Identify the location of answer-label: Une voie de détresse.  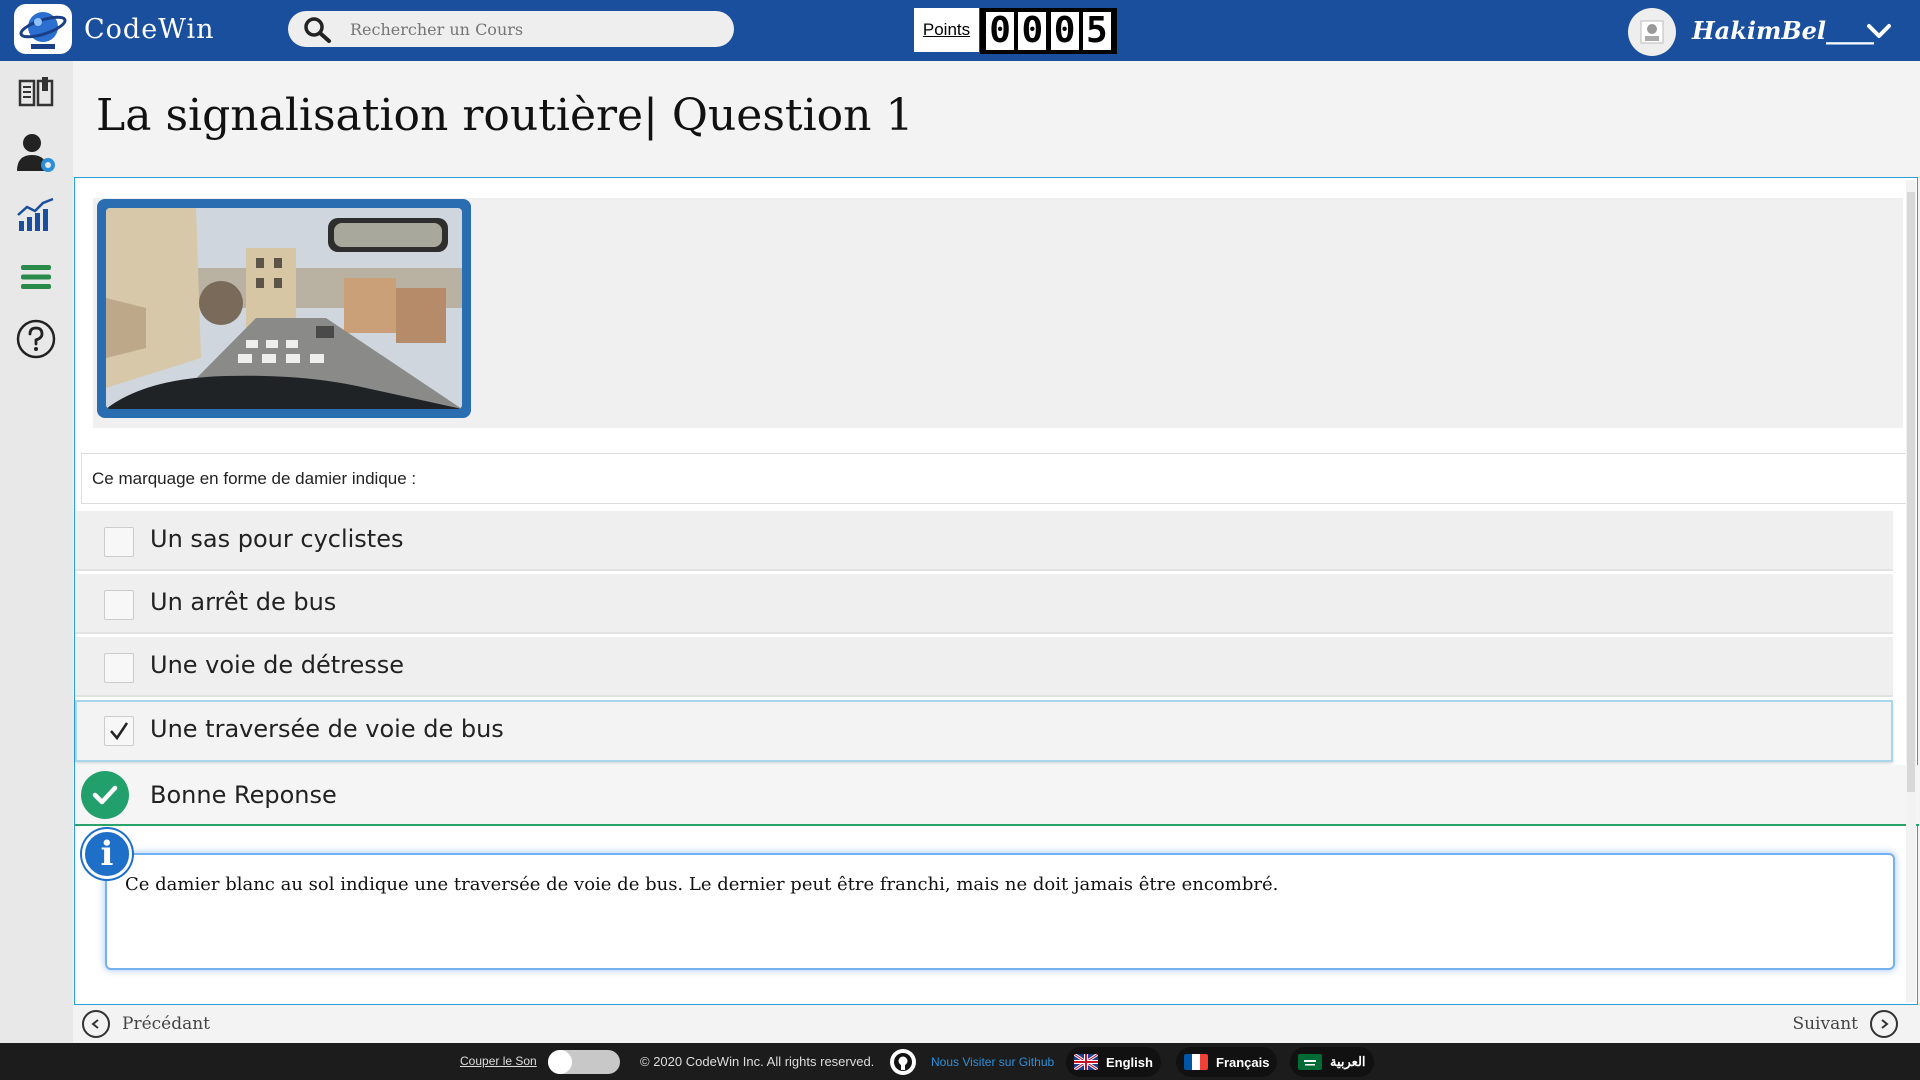
(277, 665).